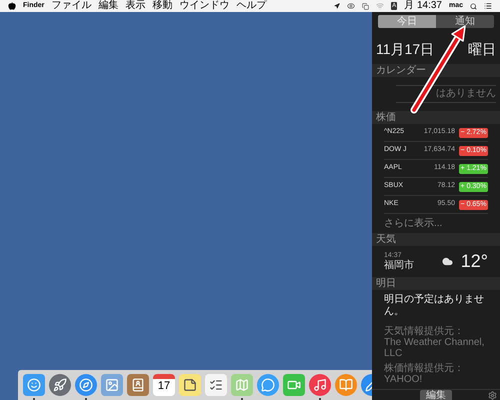 This screenshot has width=500, height=400. Describe the element at coordinates (346, 385) in the screenshot. I see `open-book-icon` at that location.